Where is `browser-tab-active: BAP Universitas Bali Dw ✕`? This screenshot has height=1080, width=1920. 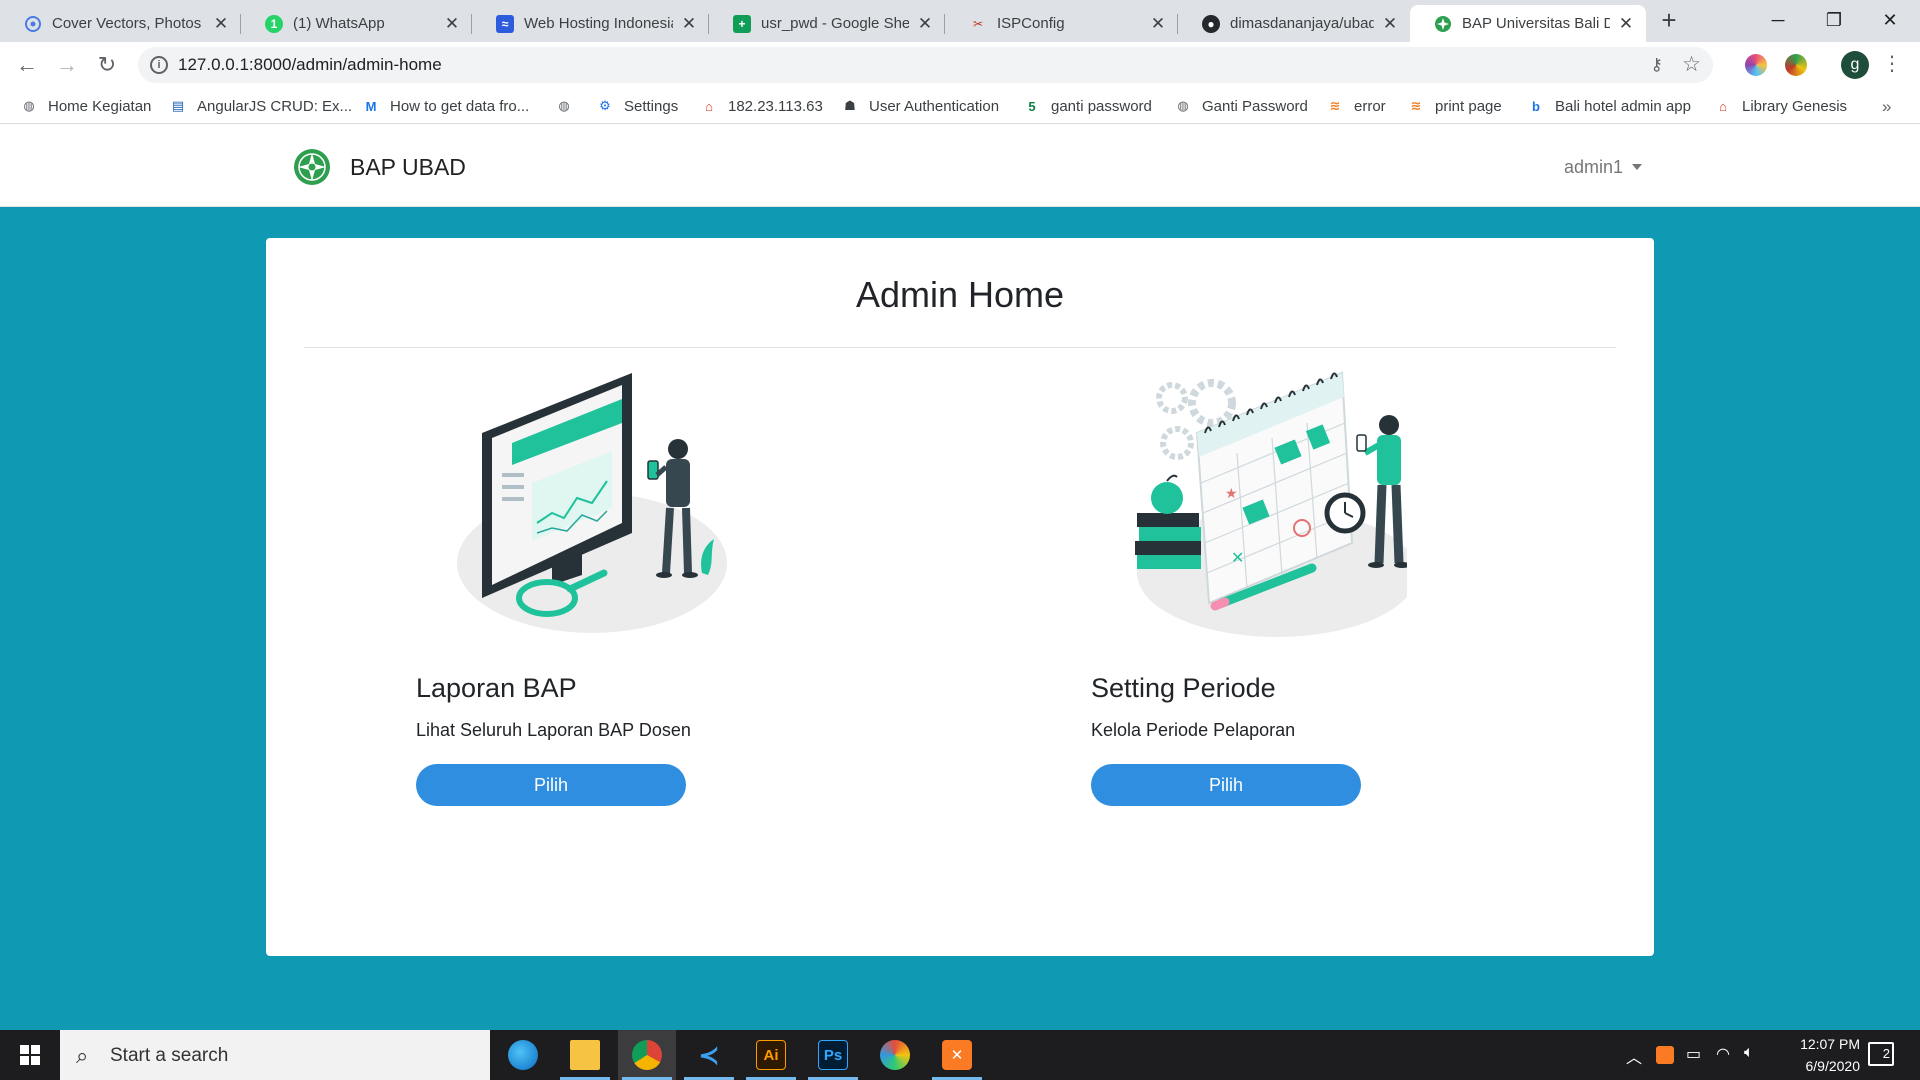 browser-tab-active: BAP Universitas Bali Dw ✕ is located at coordinates (1528, 23).